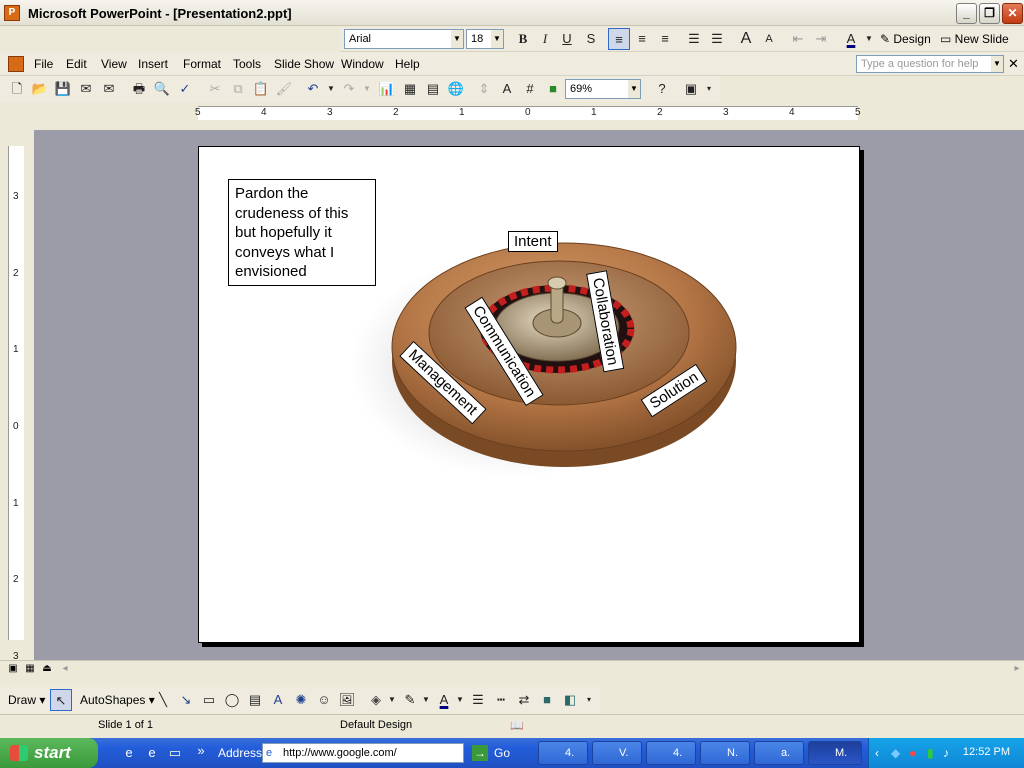 Image resolution: width=1024 pixels, height=768 pixels. What do you see at coordinates (152, 753) in the screenshot?
I see `browser-icon: e` at bounding box center [152, 753].